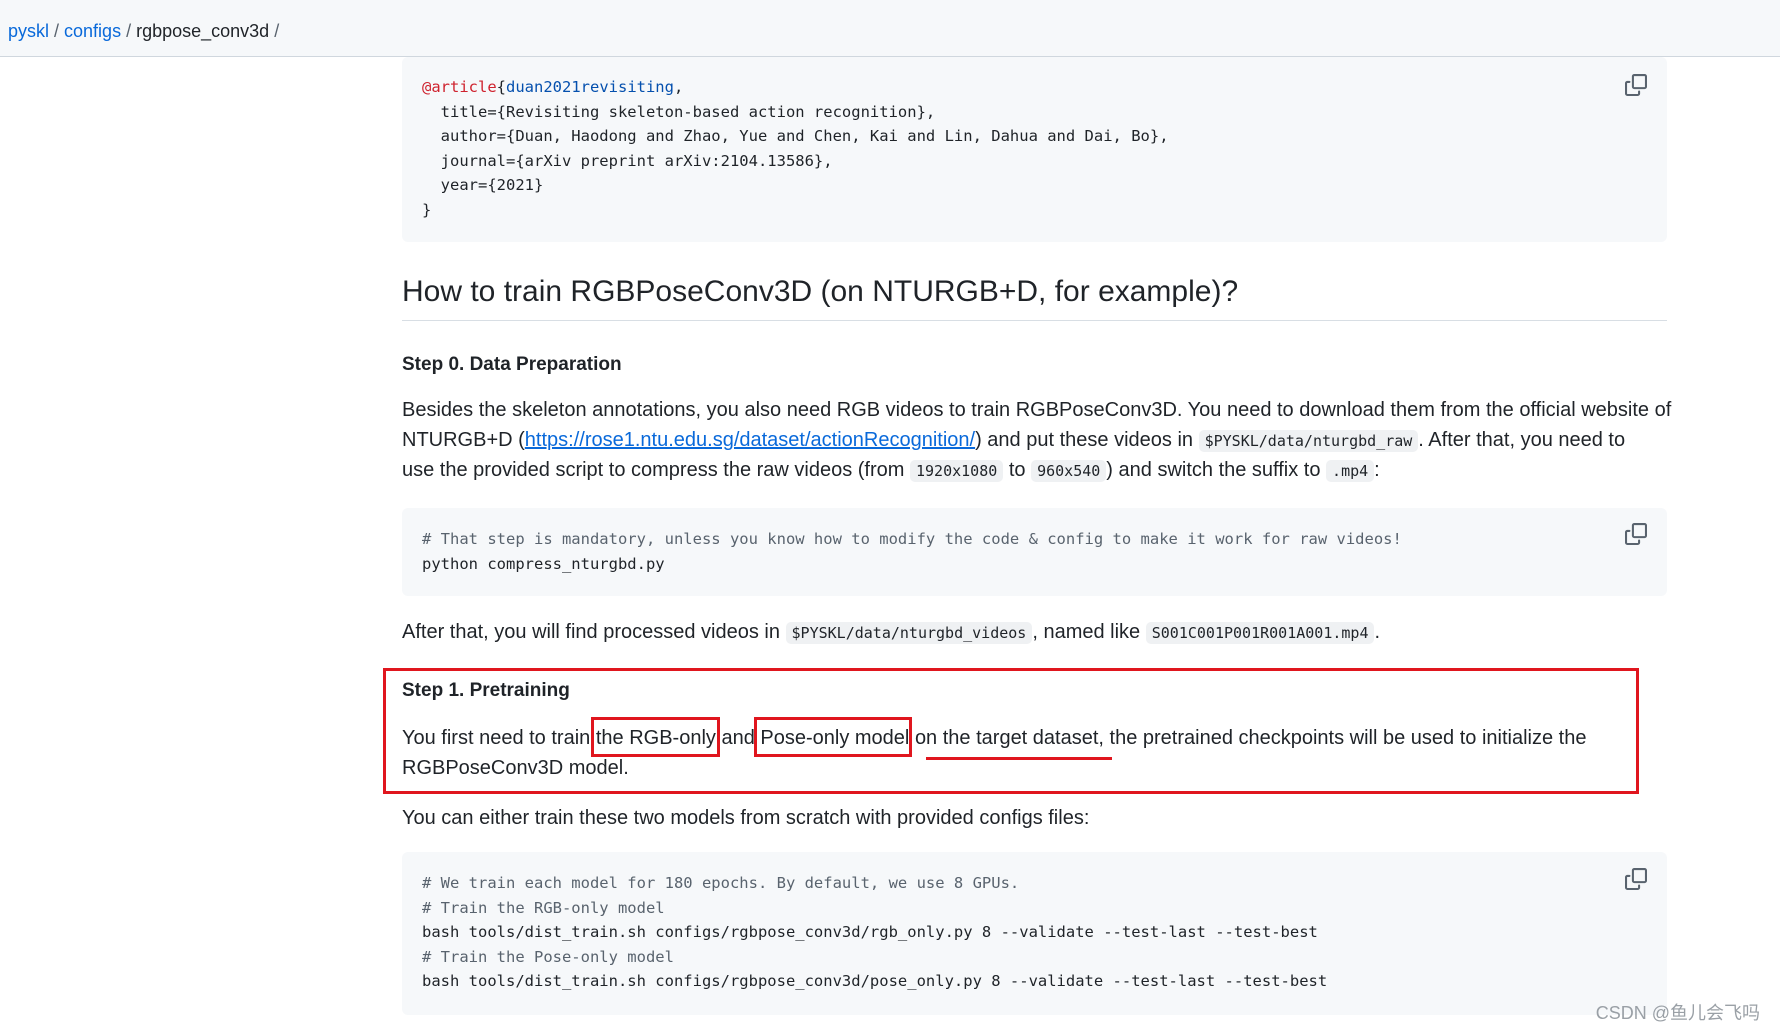 This screenshot has height=1033, width=1780. What do you see at coordinates (590, 87) in the screenshot?
I see `code-token: duan2021revisiting` at bounding box center [590, 87].